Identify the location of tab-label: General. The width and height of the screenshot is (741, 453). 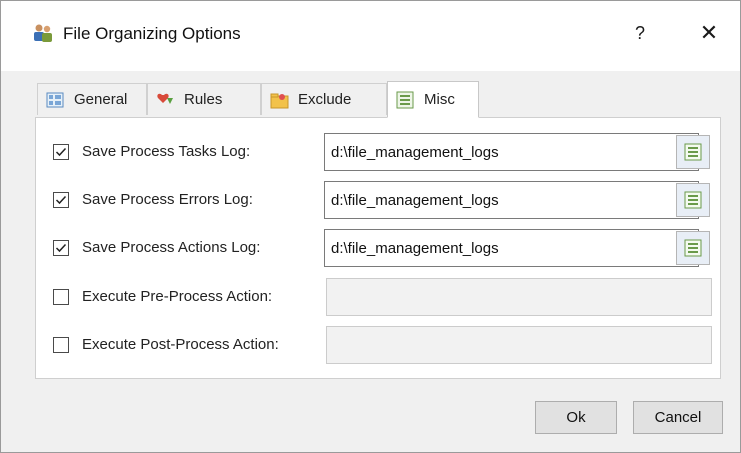
(101, 99).